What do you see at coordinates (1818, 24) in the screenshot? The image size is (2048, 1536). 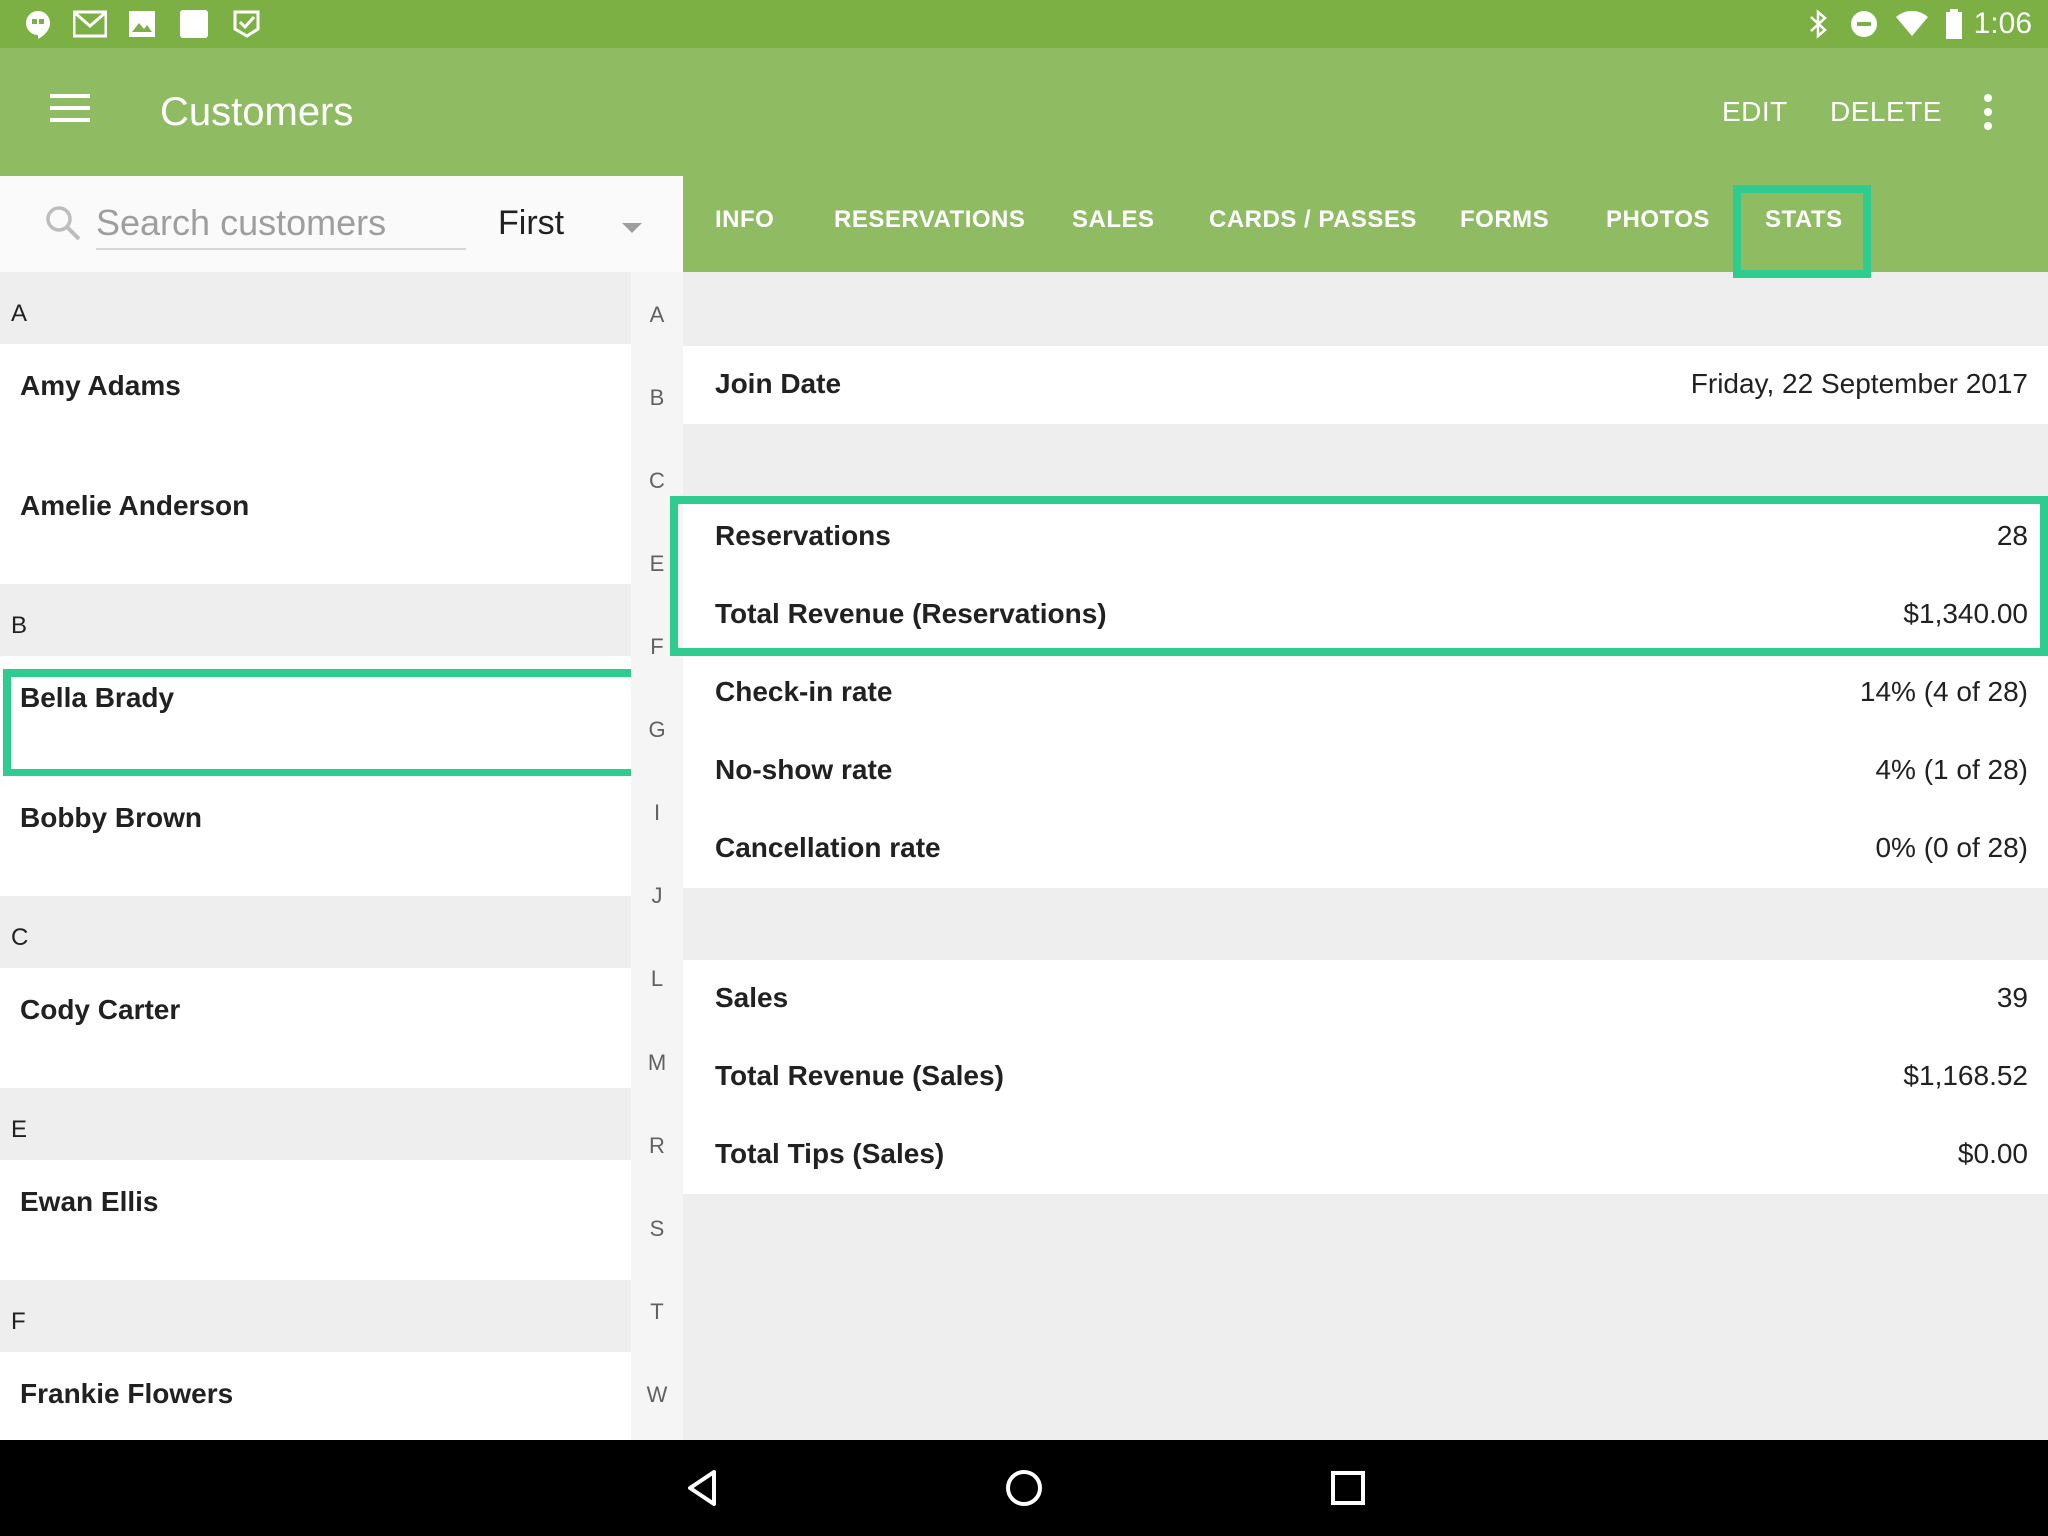 I see `bluetooth-icon` at bounding box center [1818, 24].